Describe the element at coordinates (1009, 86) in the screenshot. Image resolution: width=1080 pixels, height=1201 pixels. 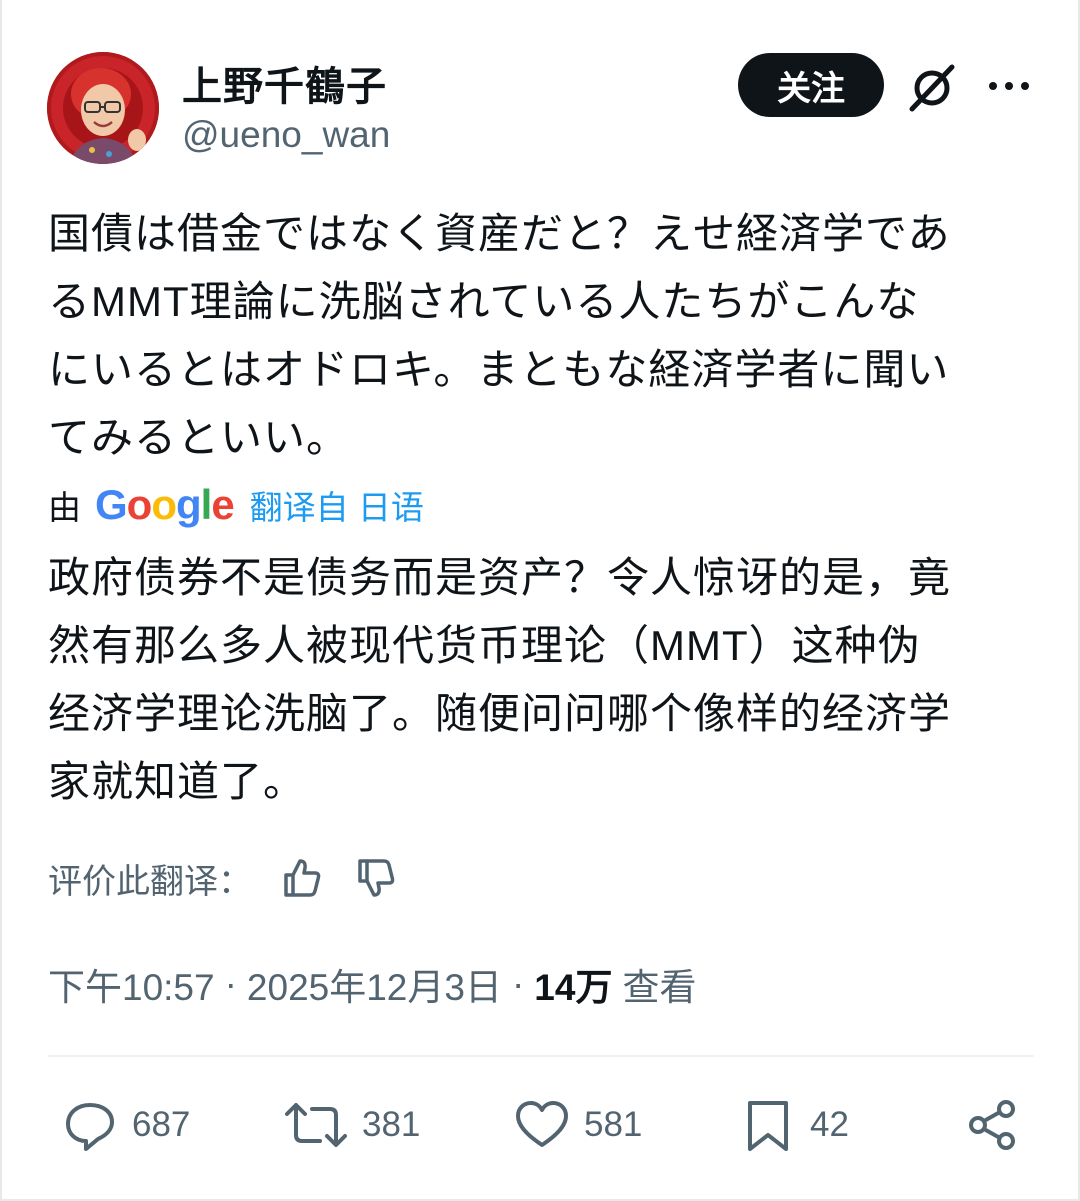
I see `more-icon` at that location.